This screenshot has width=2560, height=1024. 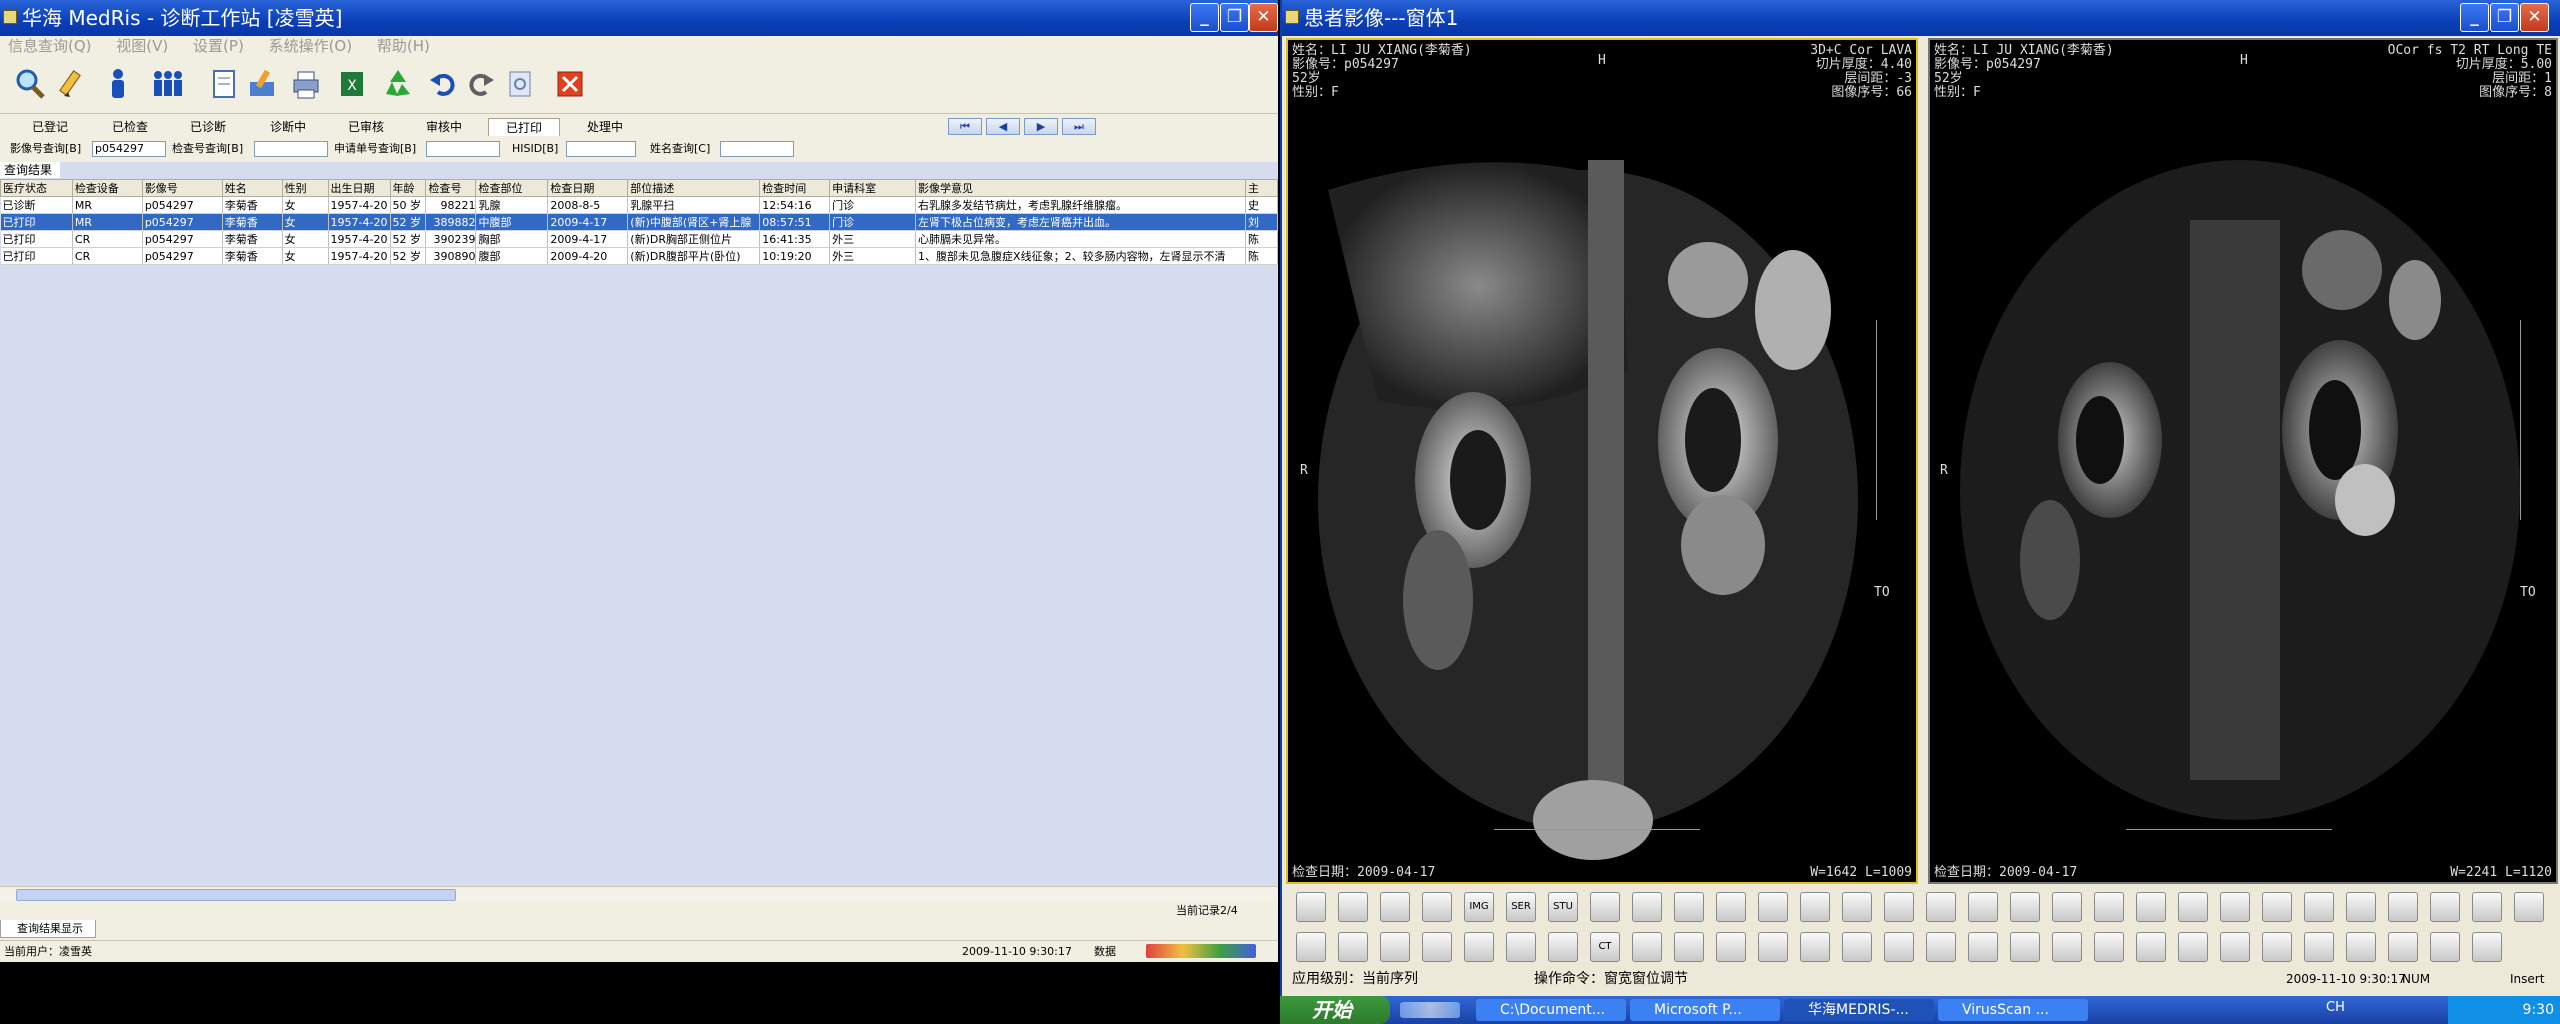 What do you see at coordinates (50, 46) in the screenshot?
I see `menu-query: 信息查询(Q)` at bounding box center [50, 46].